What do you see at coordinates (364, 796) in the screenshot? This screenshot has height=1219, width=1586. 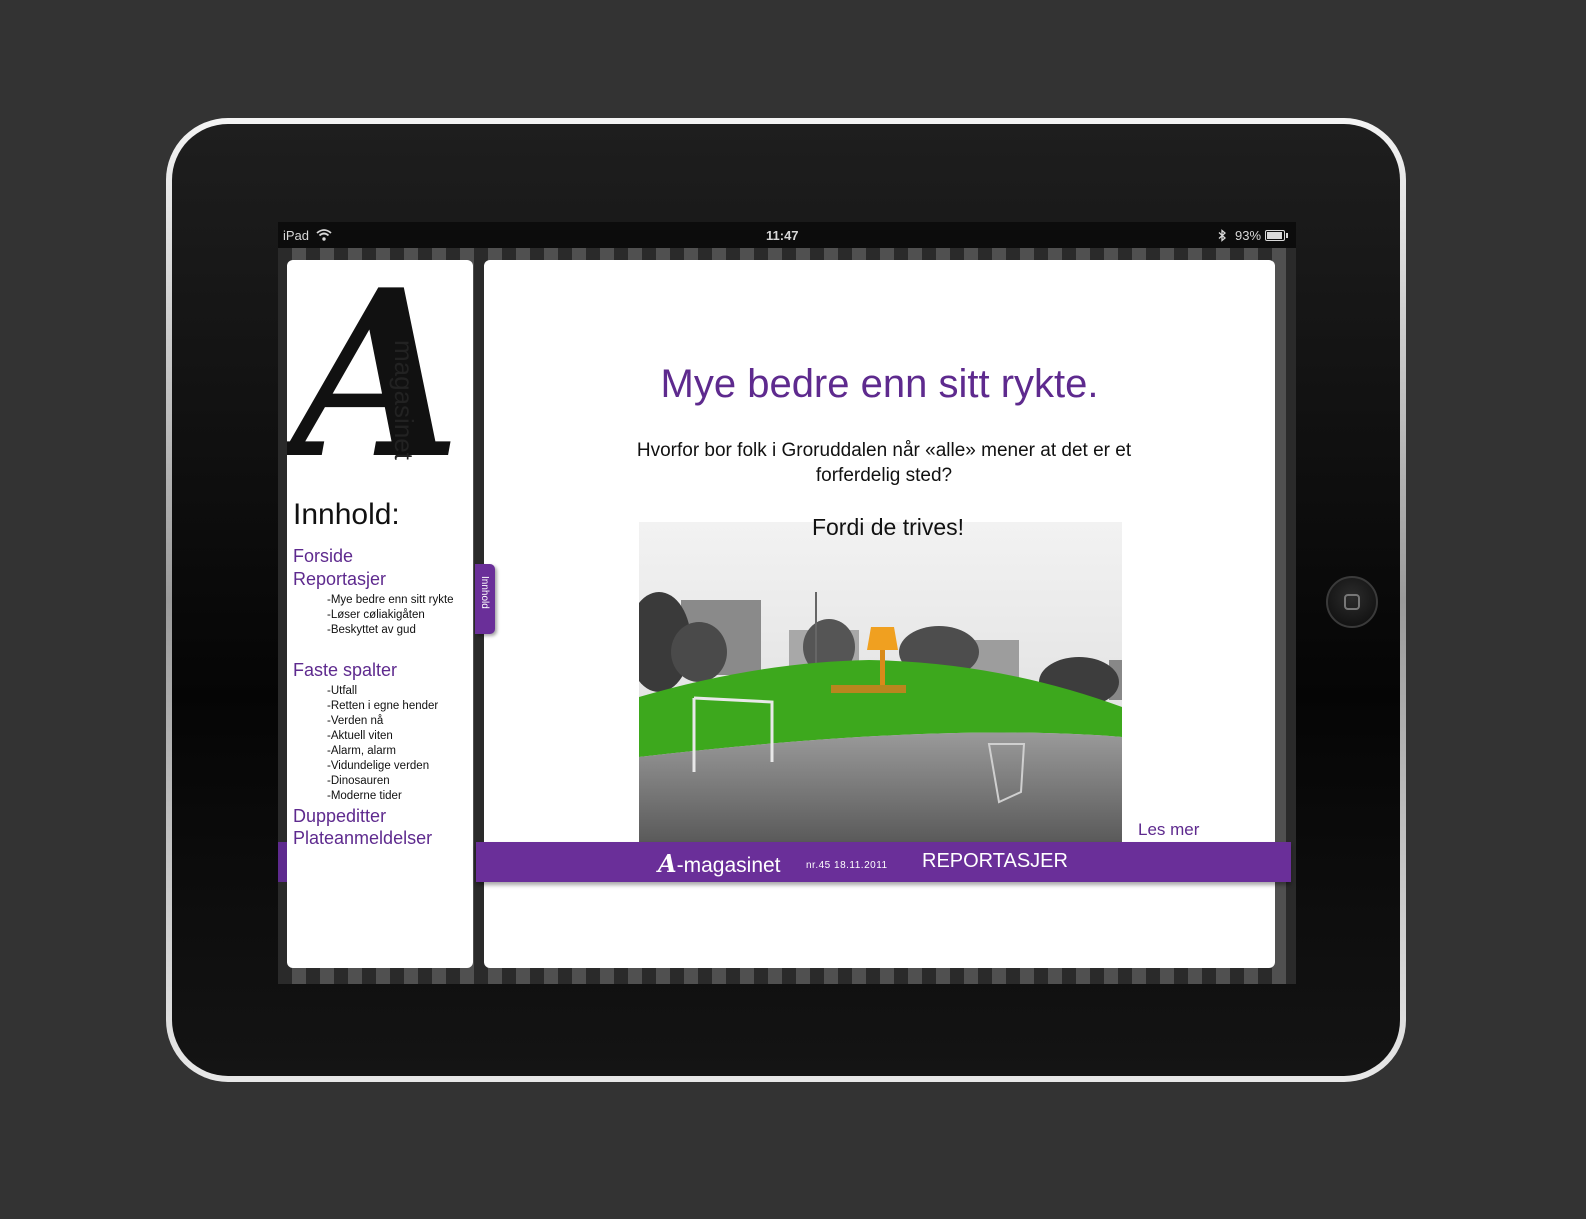 I see `nav-sub-item: -Moderne tider` at bounding box center [364, 796].